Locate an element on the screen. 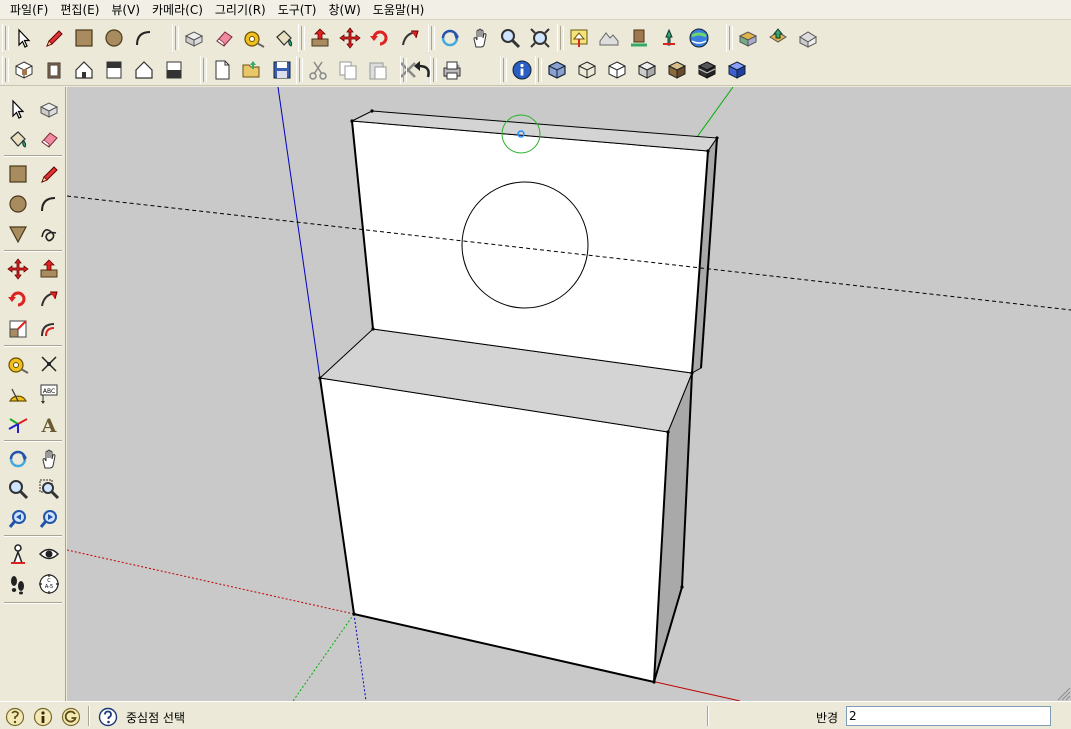 This screenshot has height=729, width=1071. left-view-icon is located at coordinates (173, 70).